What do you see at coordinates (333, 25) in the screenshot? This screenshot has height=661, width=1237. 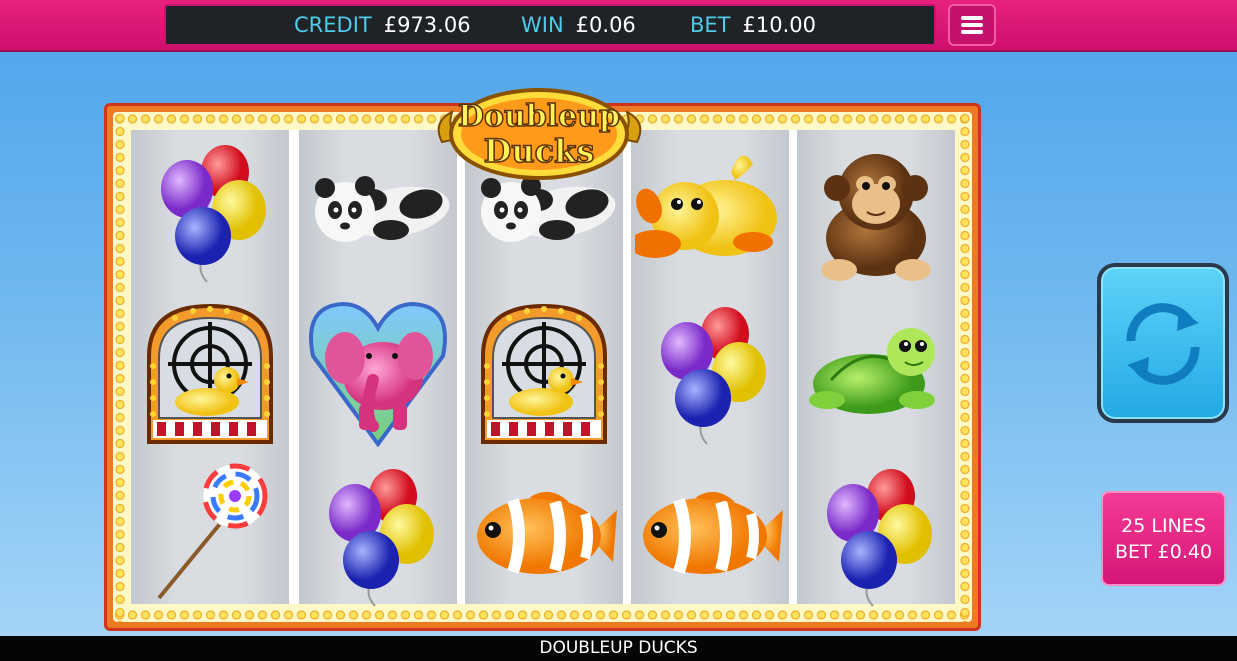 I see `credit-label: CREDIT` at bounding box center [333, 25].